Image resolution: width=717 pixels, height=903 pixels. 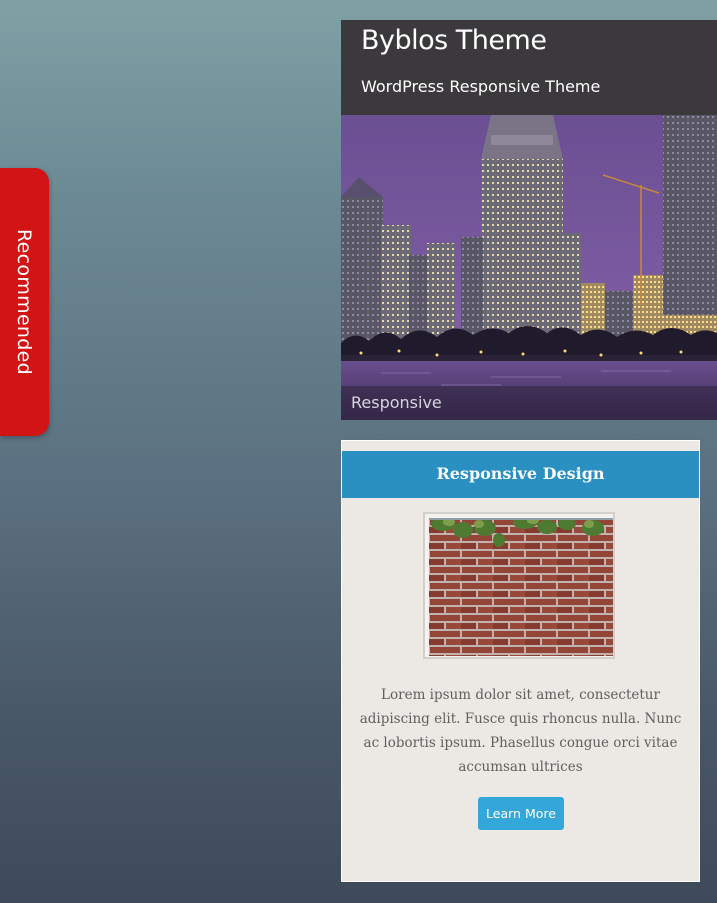 What do you see at coordinates (454, 41) in the screenshot?
I see `site-title: Byblos Theme` at bounding box center [454, 41].